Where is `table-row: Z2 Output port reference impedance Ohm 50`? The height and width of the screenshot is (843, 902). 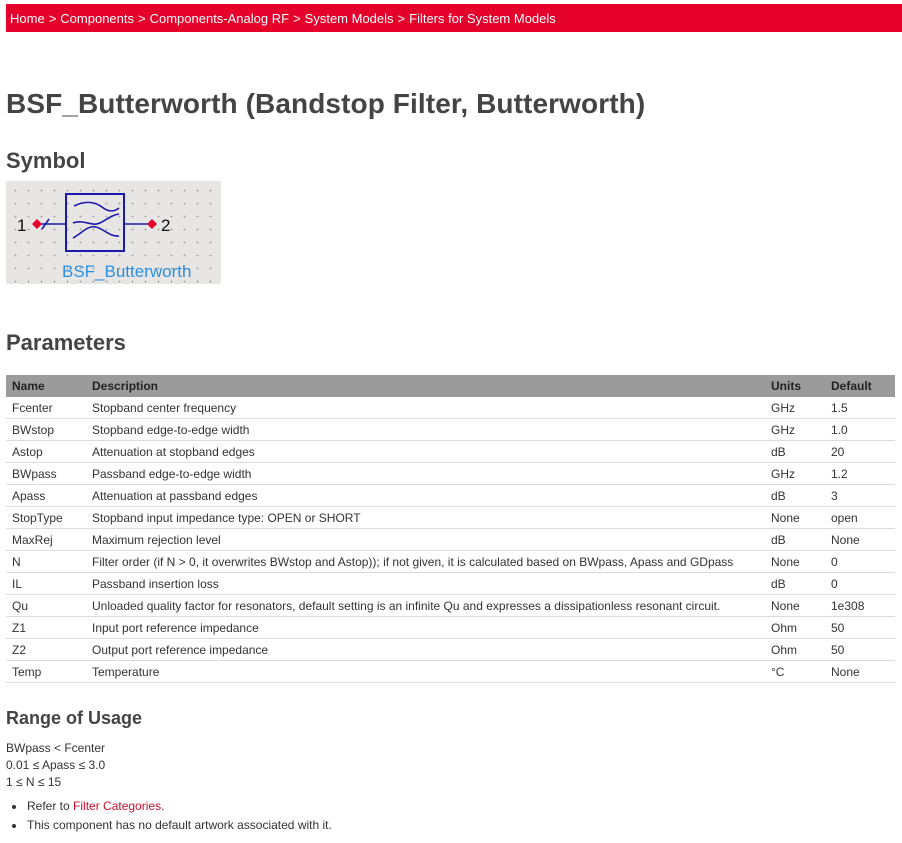 table-row: Z2 Output port reference impedance Ohm 50 is located at coordinates (450, 649).